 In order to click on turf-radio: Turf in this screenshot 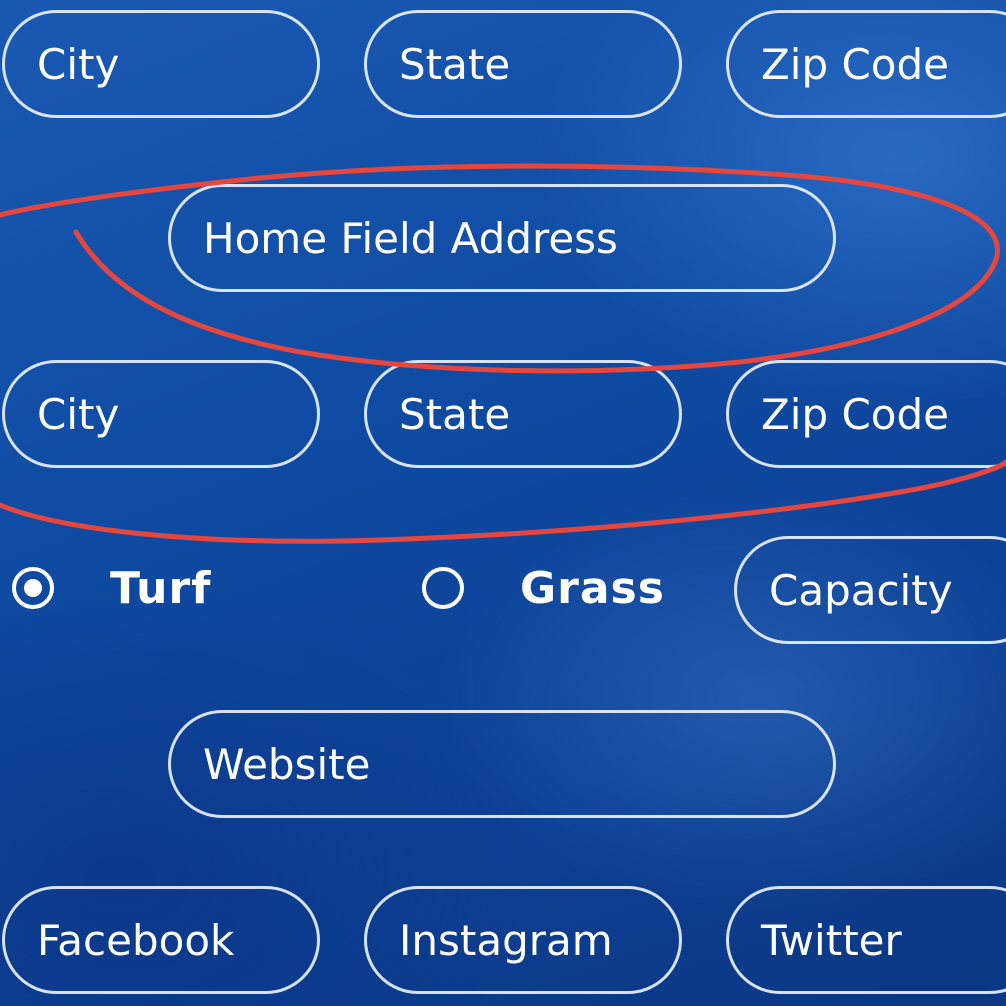, I will do `click(111, 588)`.